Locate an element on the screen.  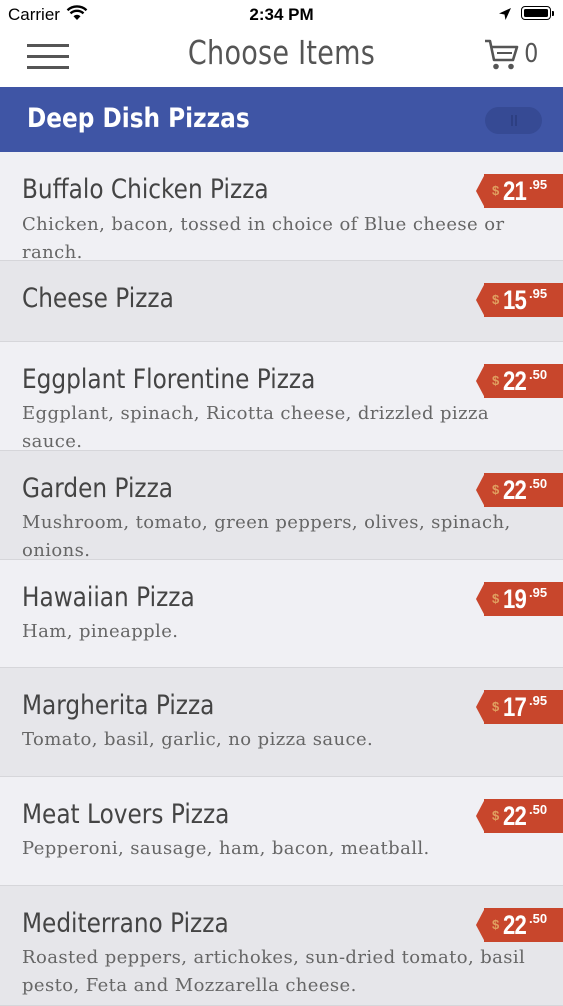
clock: 2:34 PM is located at coordinates (281, 14).